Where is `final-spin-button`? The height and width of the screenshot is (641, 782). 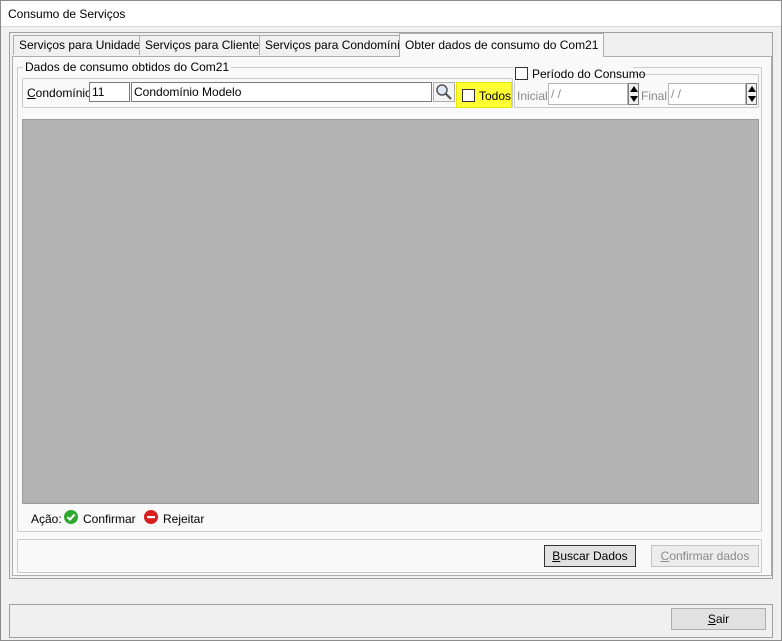 final-spin-button is located at coordinates (751, 94).